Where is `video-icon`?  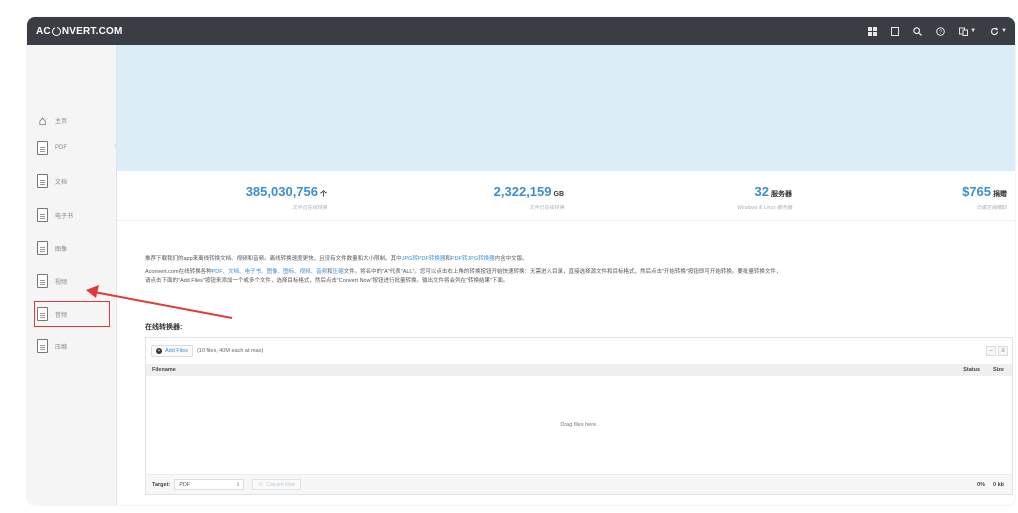 video-icon is located at coordinates (42, 281).